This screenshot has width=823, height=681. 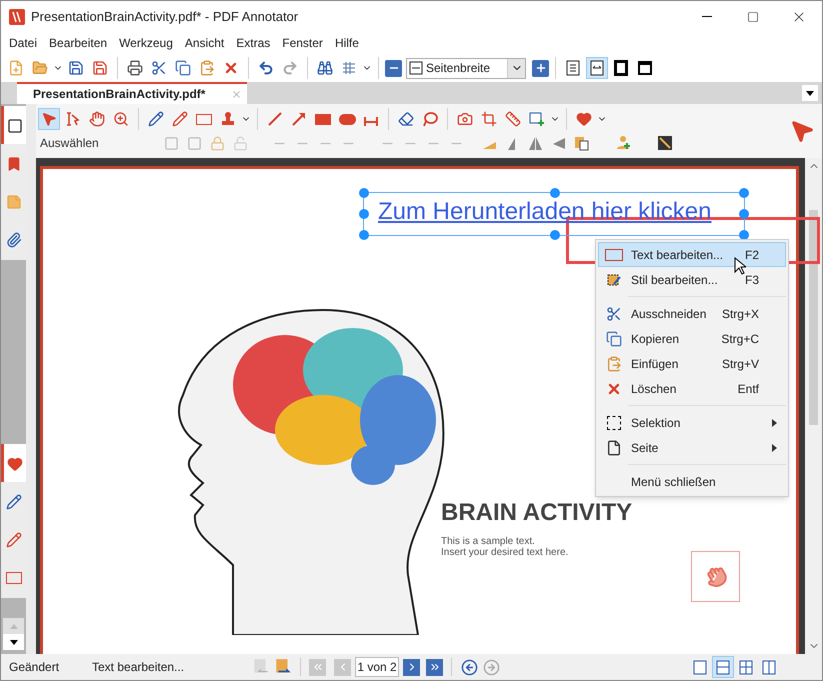 I want to click on slide-body-text: This is a sample text., so click(x=488, y=541).